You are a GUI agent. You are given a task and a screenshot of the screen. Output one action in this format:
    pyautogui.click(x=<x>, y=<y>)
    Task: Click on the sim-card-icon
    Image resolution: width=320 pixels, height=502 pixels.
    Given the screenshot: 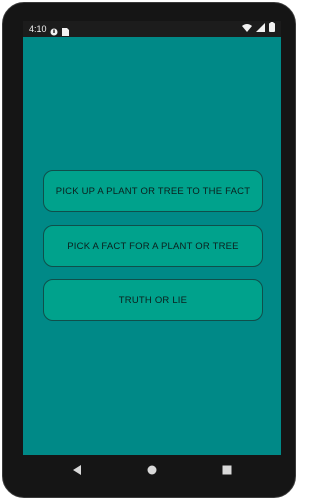 What is the action you would take?
    pyautogui.click(x=65, y=30)
    